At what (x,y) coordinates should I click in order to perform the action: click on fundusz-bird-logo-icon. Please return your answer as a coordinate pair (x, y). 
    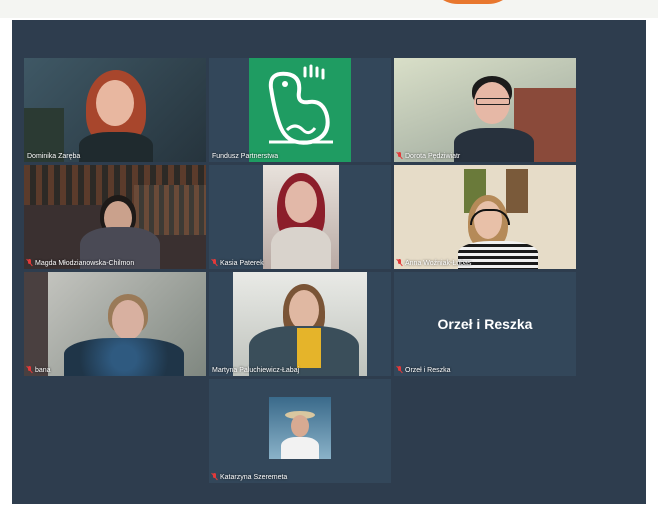
    Looking at the image, I should click on (300, 110).